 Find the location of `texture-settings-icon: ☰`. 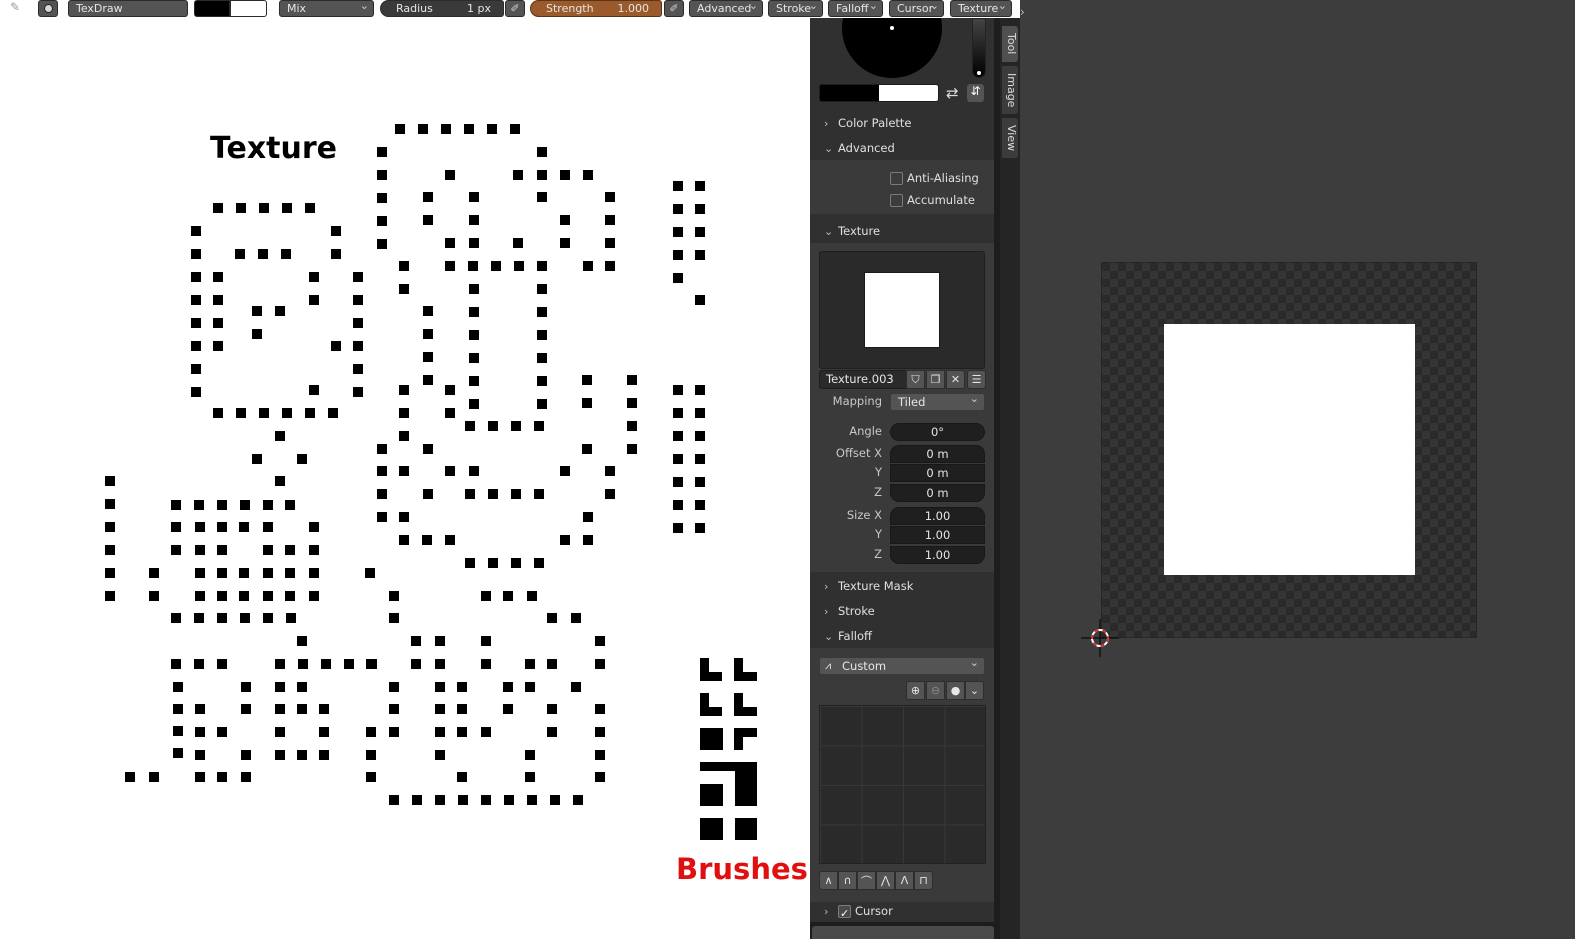

texture-settings-icon: ☰ is located at coordinates (976, 379).